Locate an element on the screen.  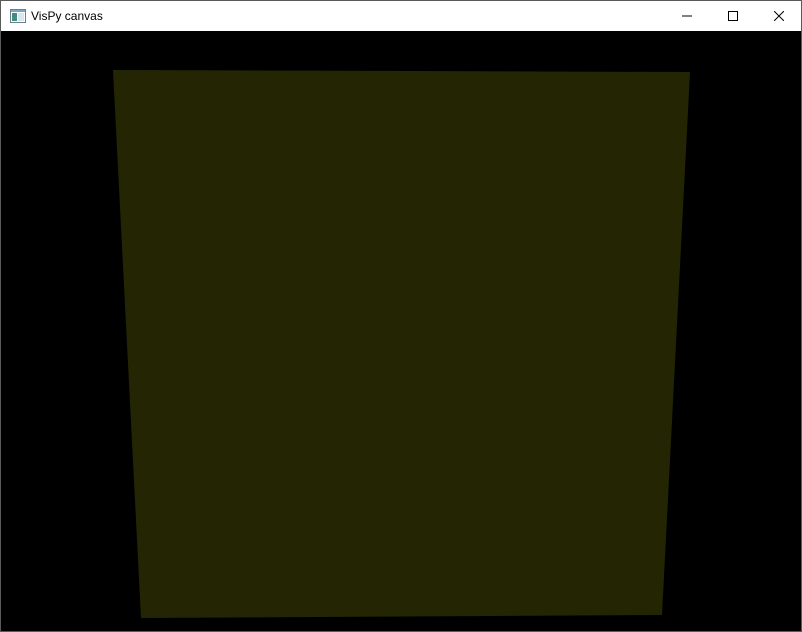
maximize-button is located at coordinates (733, 16).